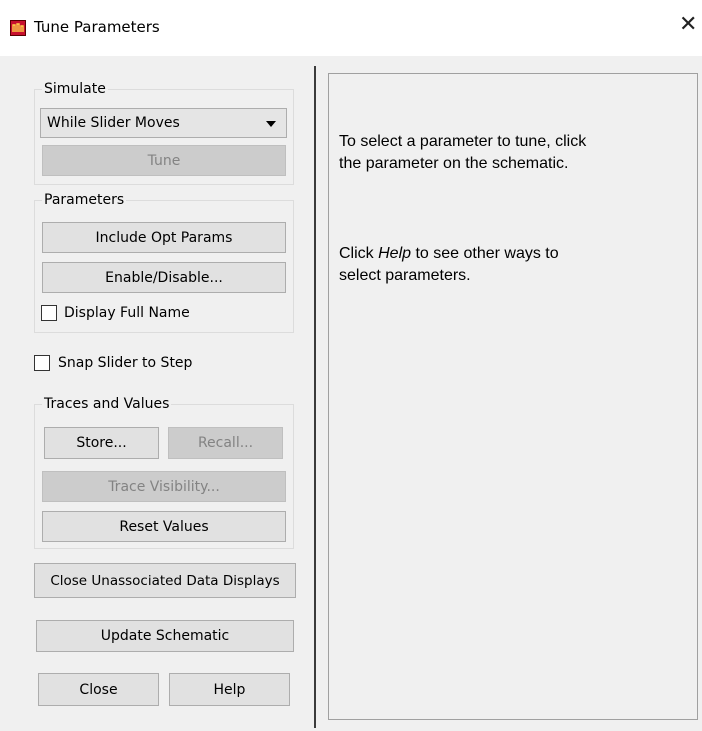 Image resolution: width=702 pixels, height=731 pixels. What do you see at coordinates (84, 200) in the screenshot?
I see `parameters-group-label: Parameters` at bounding box center [84, 200].